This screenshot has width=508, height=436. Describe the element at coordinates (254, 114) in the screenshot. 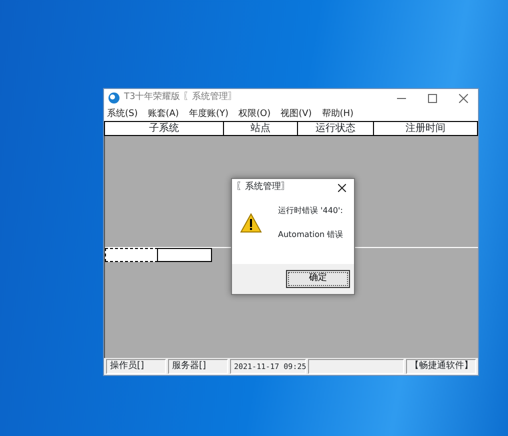

I see `menu-item: 权限(O)` at that location.